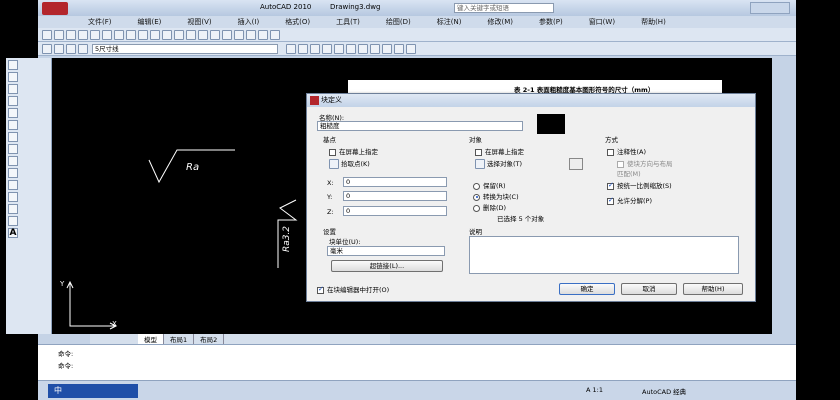  I want to click on pick-point-icon, so click(334, 164).